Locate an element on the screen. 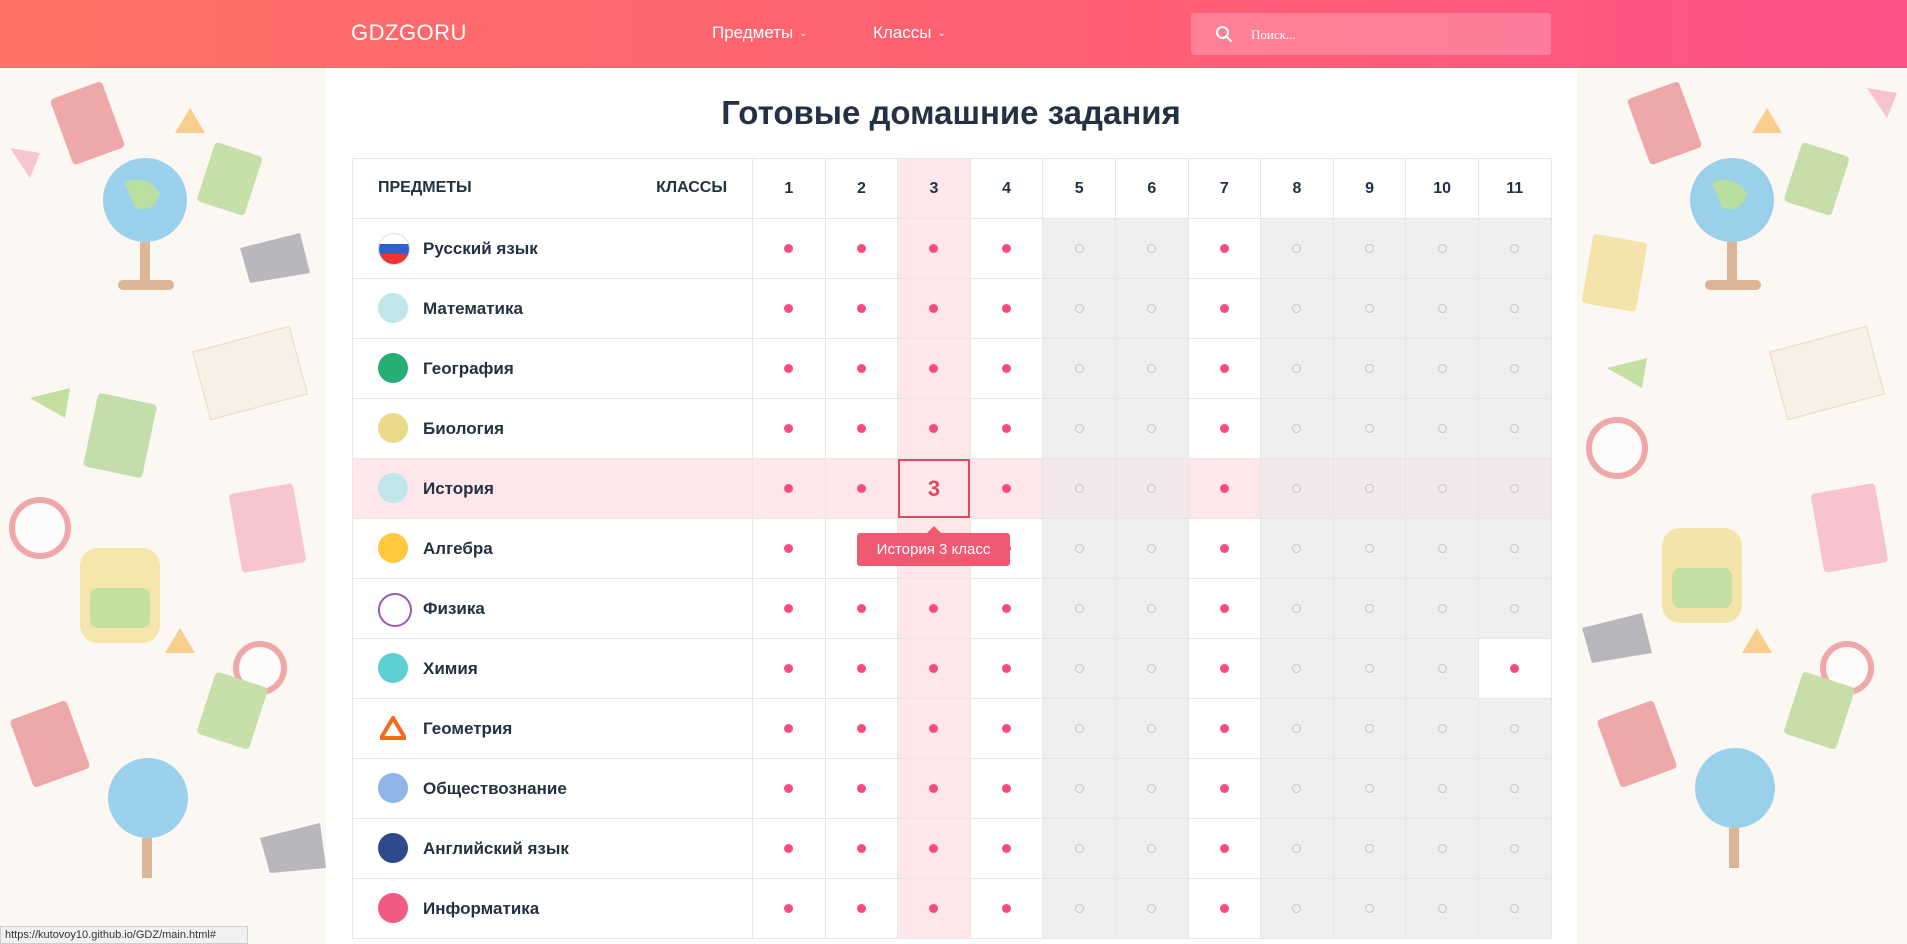  search-icon is located at coordinates (1224, 34).